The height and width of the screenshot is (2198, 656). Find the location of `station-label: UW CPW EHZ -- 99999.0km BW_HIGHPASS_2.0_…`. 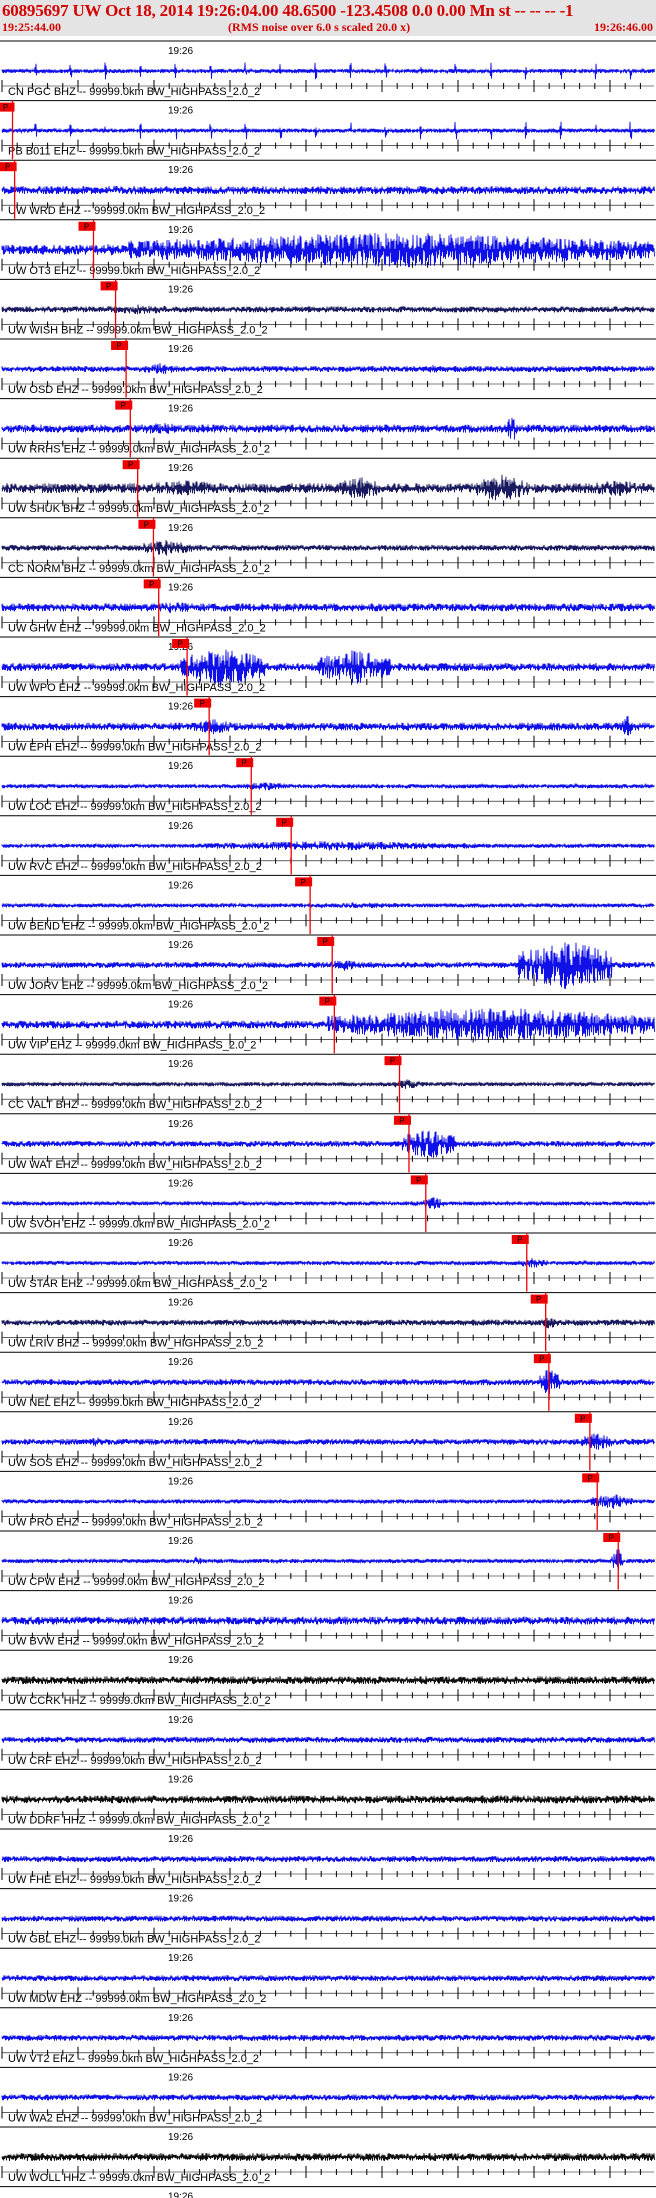

station-label: UW CPW EHZ -- 99999.0km BW_HIGHPASS_2.0_… is located at coordinates (136, 1582).